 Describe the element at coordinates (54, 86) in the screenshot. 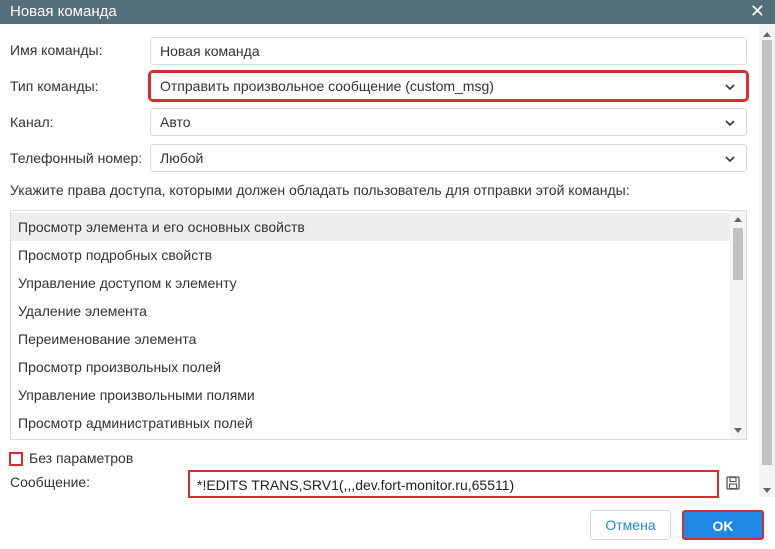

I see `type-label: Тип команды:` at that location.